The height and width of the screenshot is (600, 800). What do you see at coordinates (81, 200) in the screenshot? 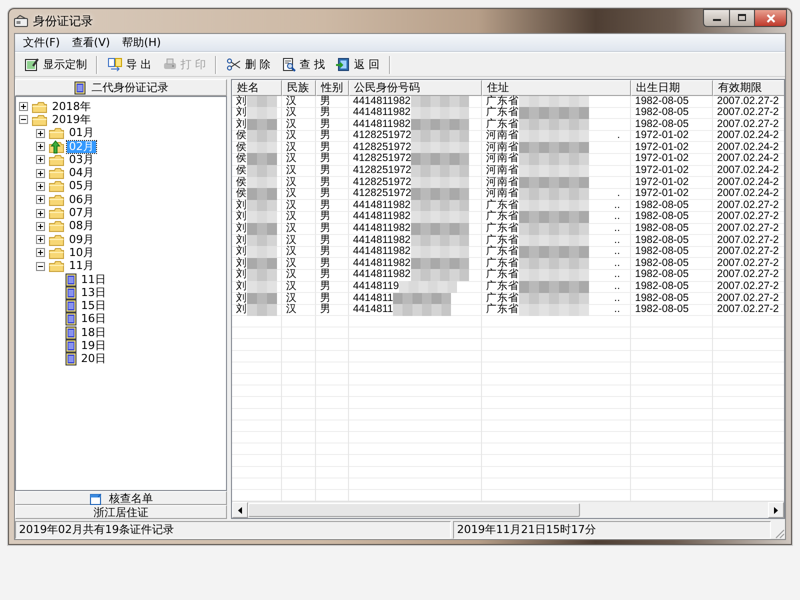
I see `tree-item: 06月` at bounding box center [81, 200].